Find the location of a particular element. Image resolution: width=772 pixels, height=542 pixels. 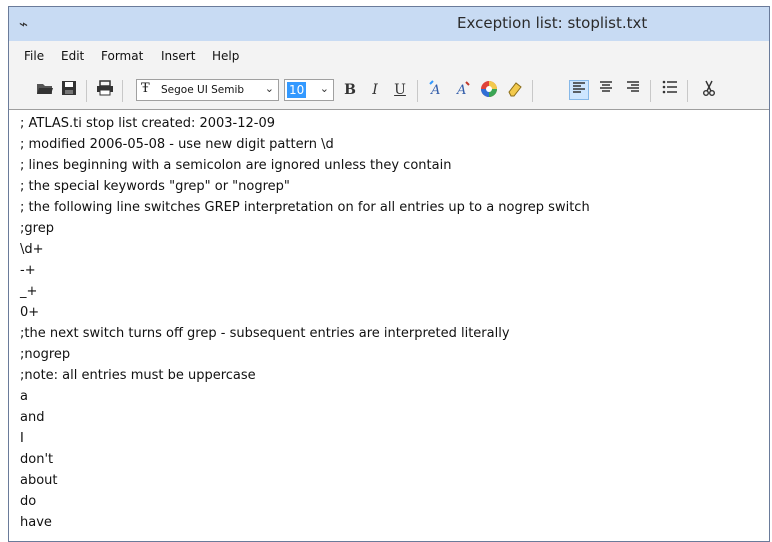

text-line: 0+ is located at coordinates (30, 312).